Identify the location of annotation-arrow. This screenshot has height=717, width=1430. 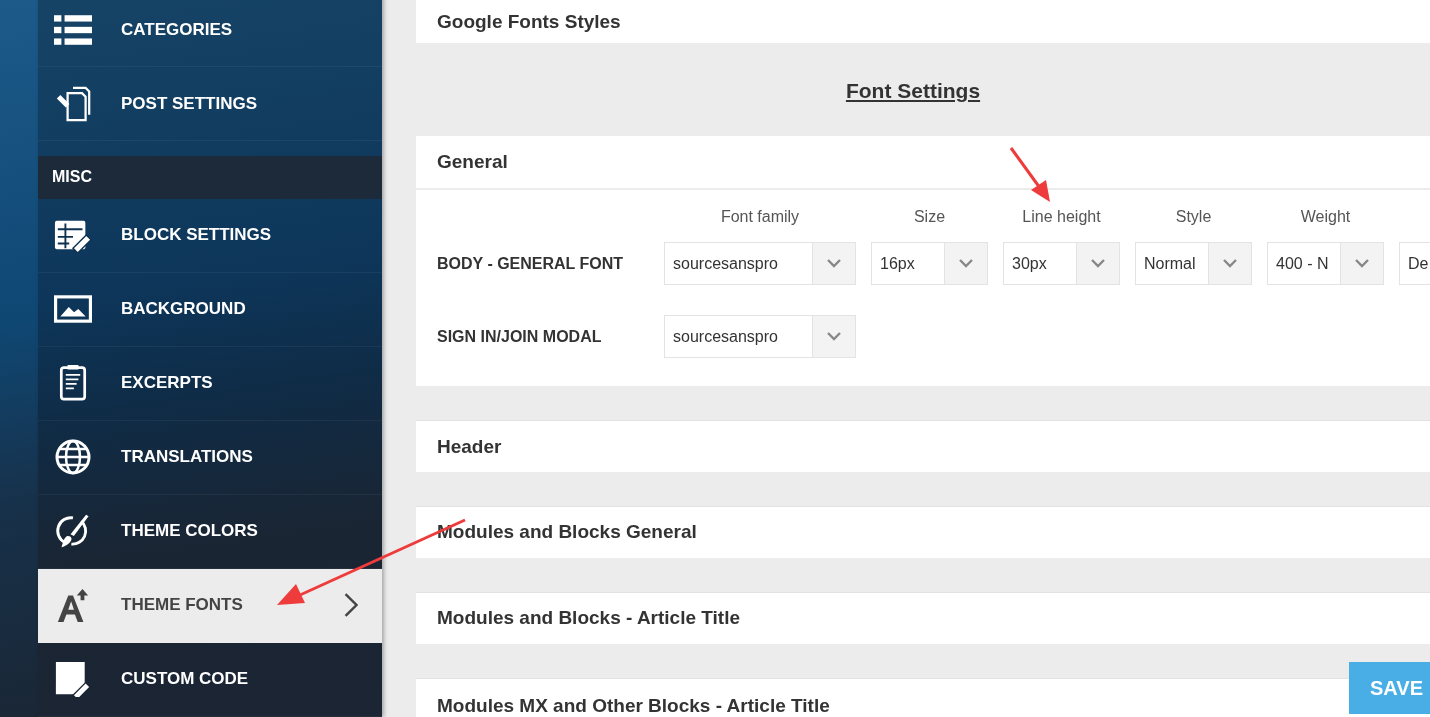
(1029, 174).